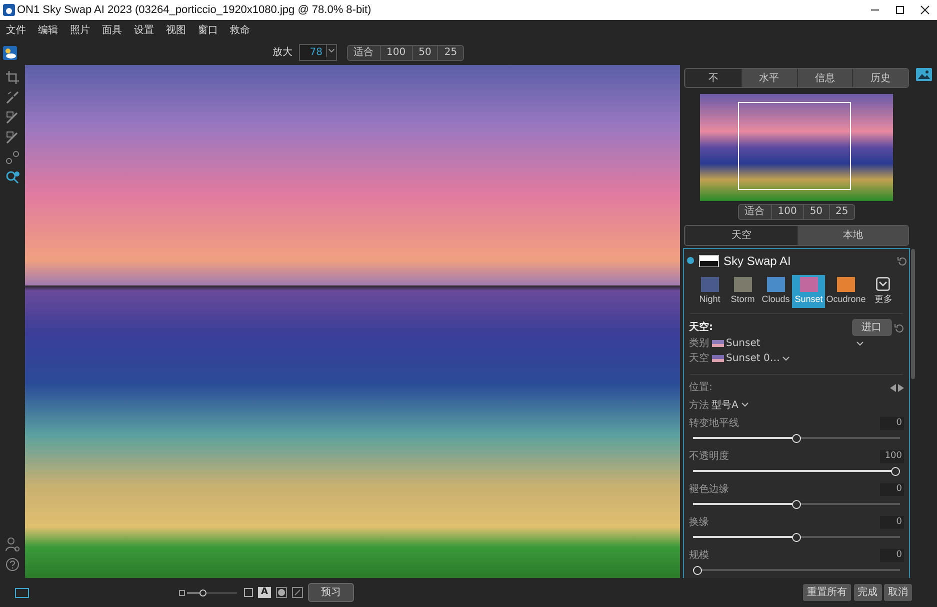 This screenshot has height=607, width=937. I want to click on navigator-zoom-button: 适合, so click(754, 211).